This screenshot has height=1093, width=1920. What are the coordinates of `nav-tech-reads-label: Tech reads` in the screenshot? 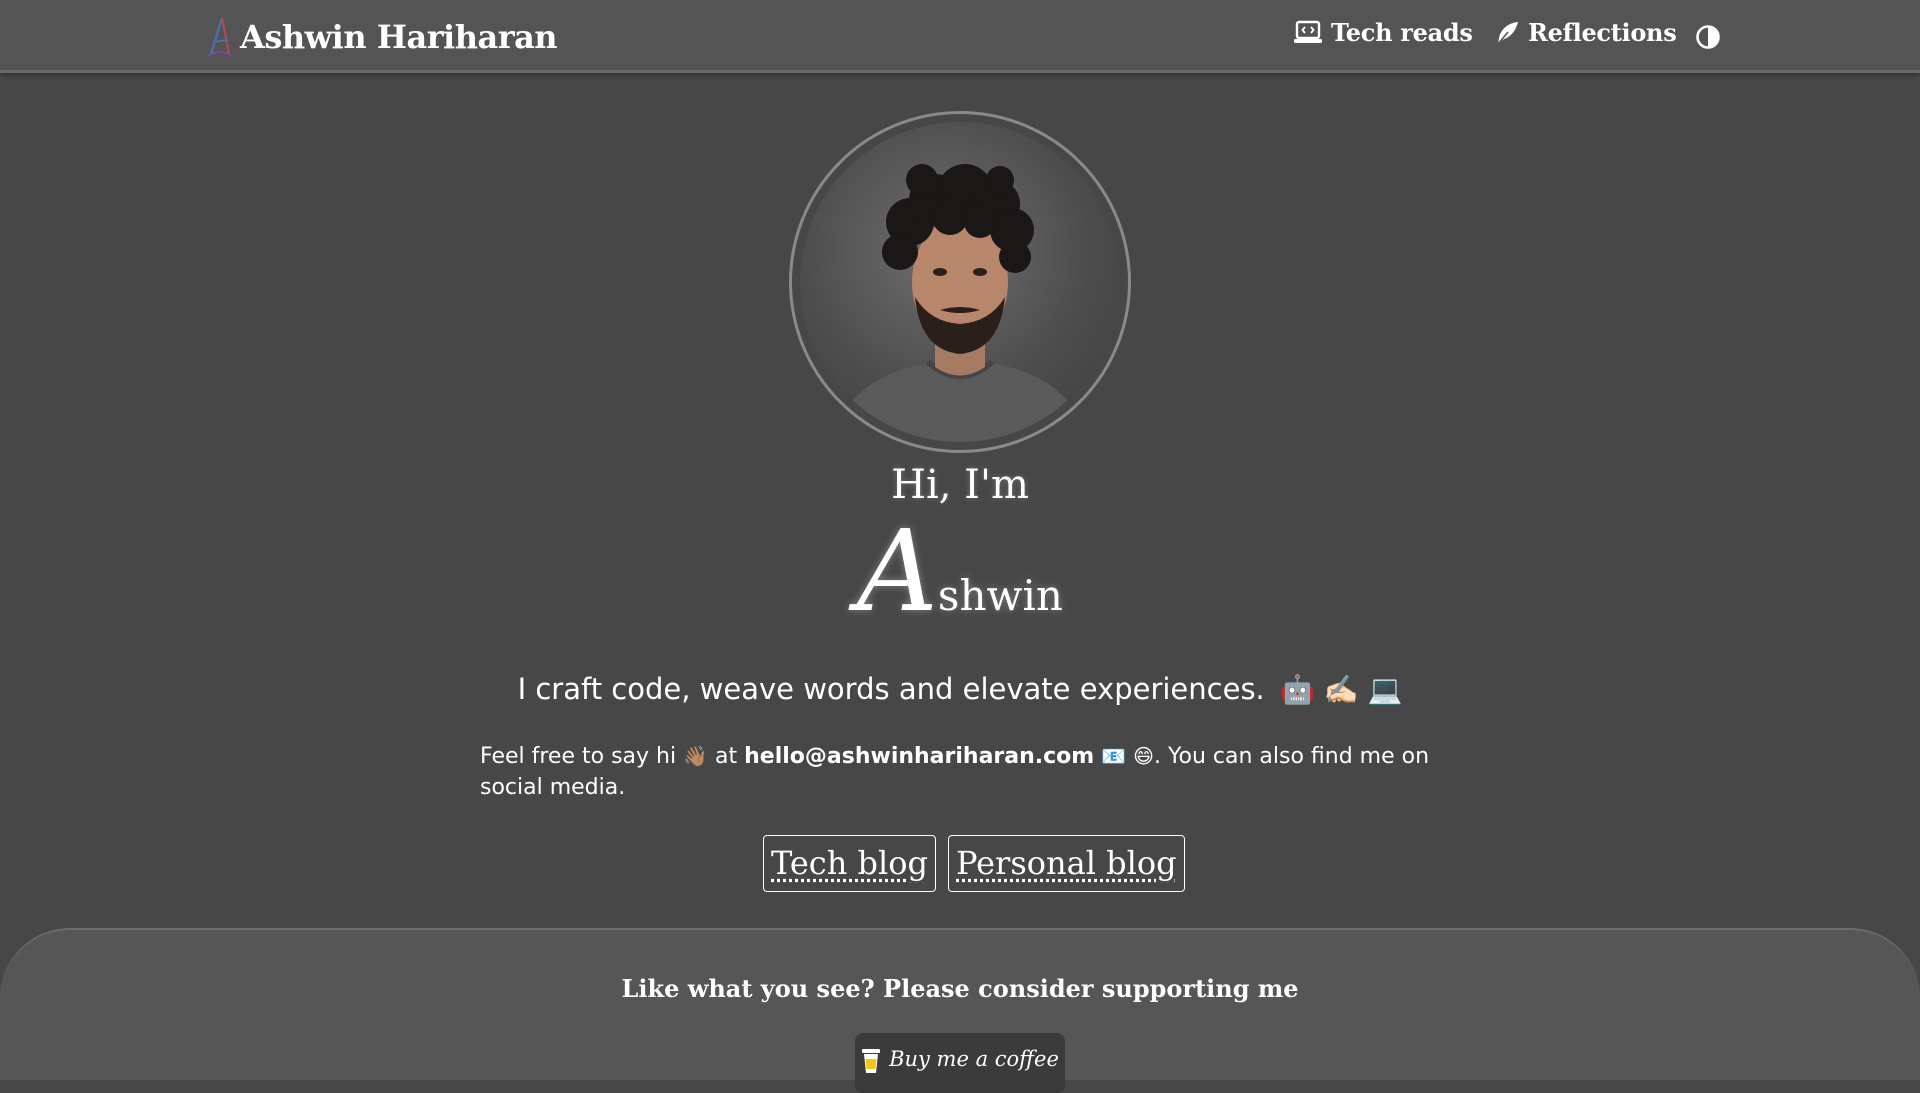 It's located at (1402, 32).